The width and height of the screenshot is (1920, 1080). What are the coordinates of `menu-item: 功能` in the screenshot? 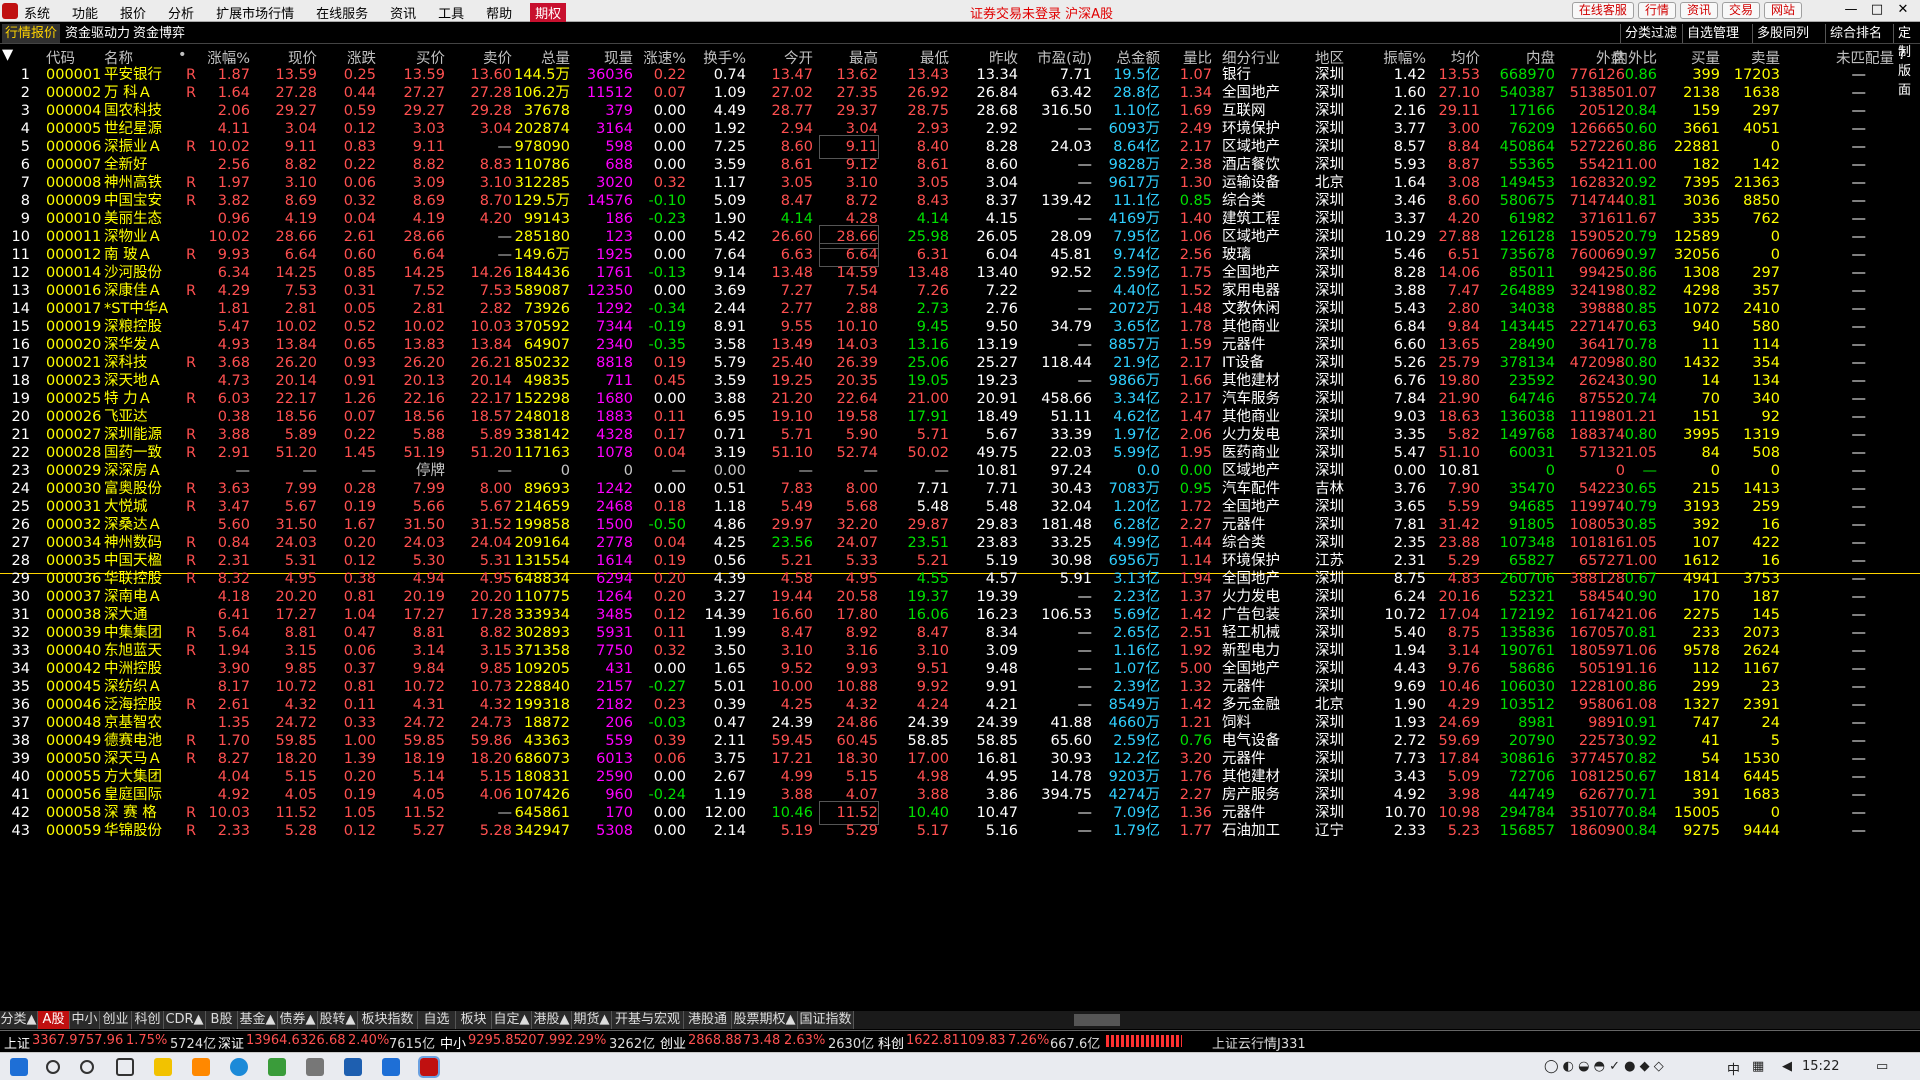 It's located at (85, 12).